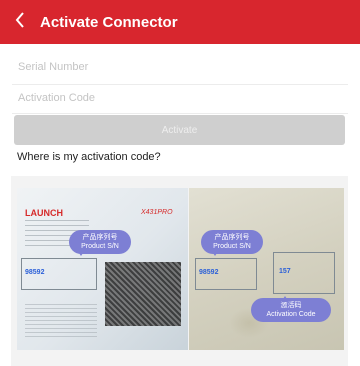 This screenshot has width=360, height=366. What do you see at coordinates (61, 322) in the screenshot?
I see `label-fine-print` at bounding box center [61, 322].